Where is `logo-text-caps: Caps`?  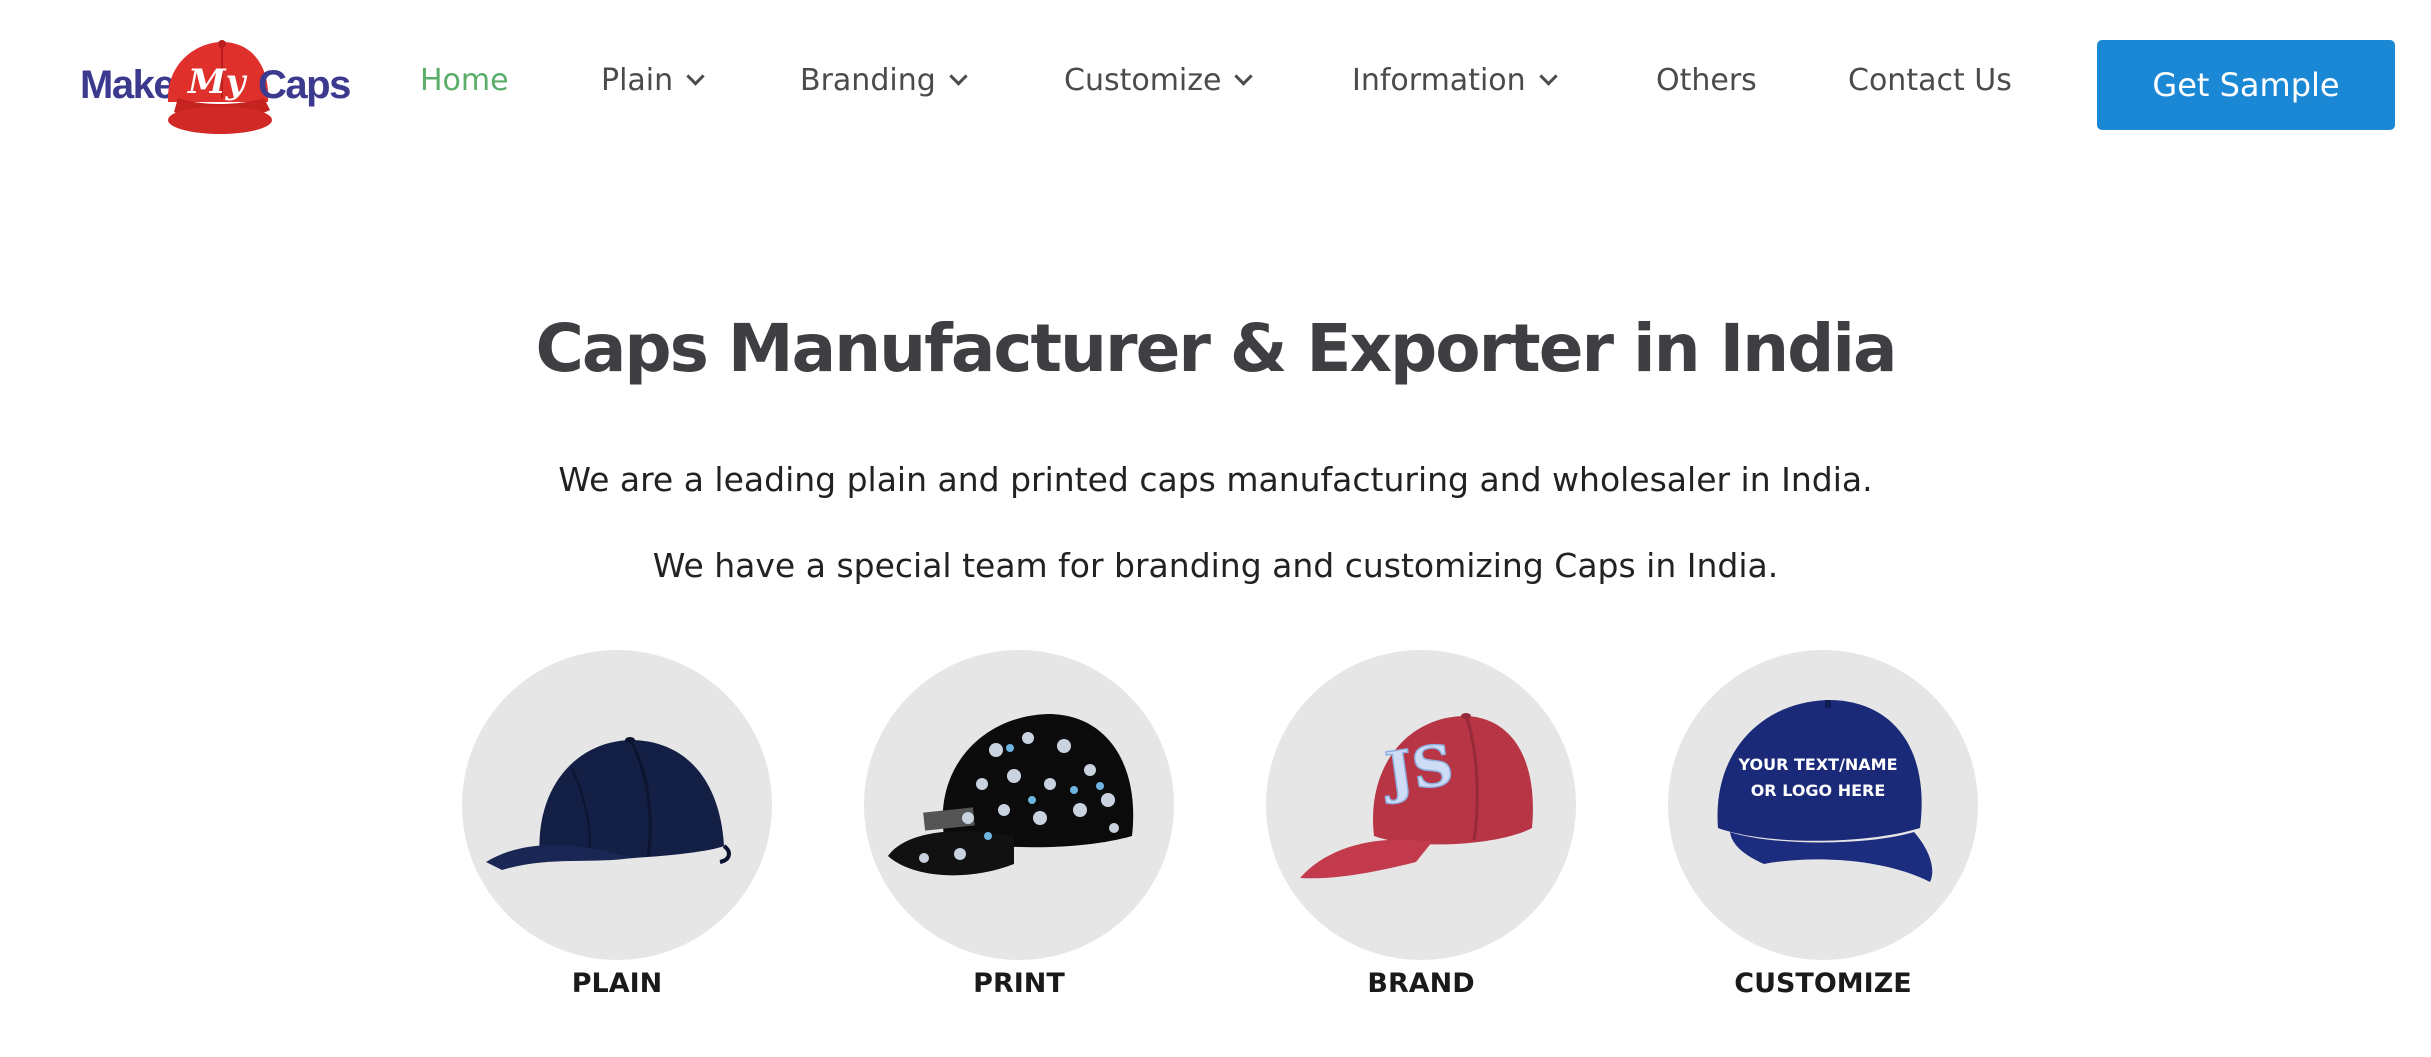
logo-text-caps: Caps is located at coordinates (304, 85).